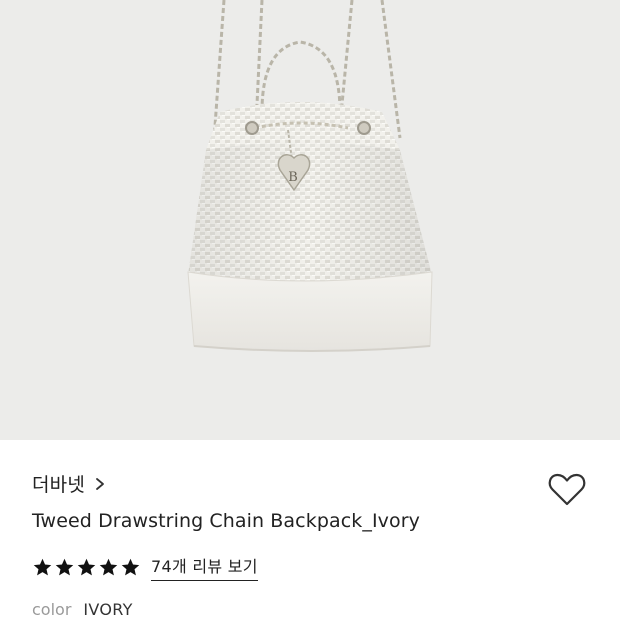  Describe the element at coordinates (226, 521) in the screenshot. I see `product-title: Tweed Drawstring Chain Backpack_Ivory` at that location.